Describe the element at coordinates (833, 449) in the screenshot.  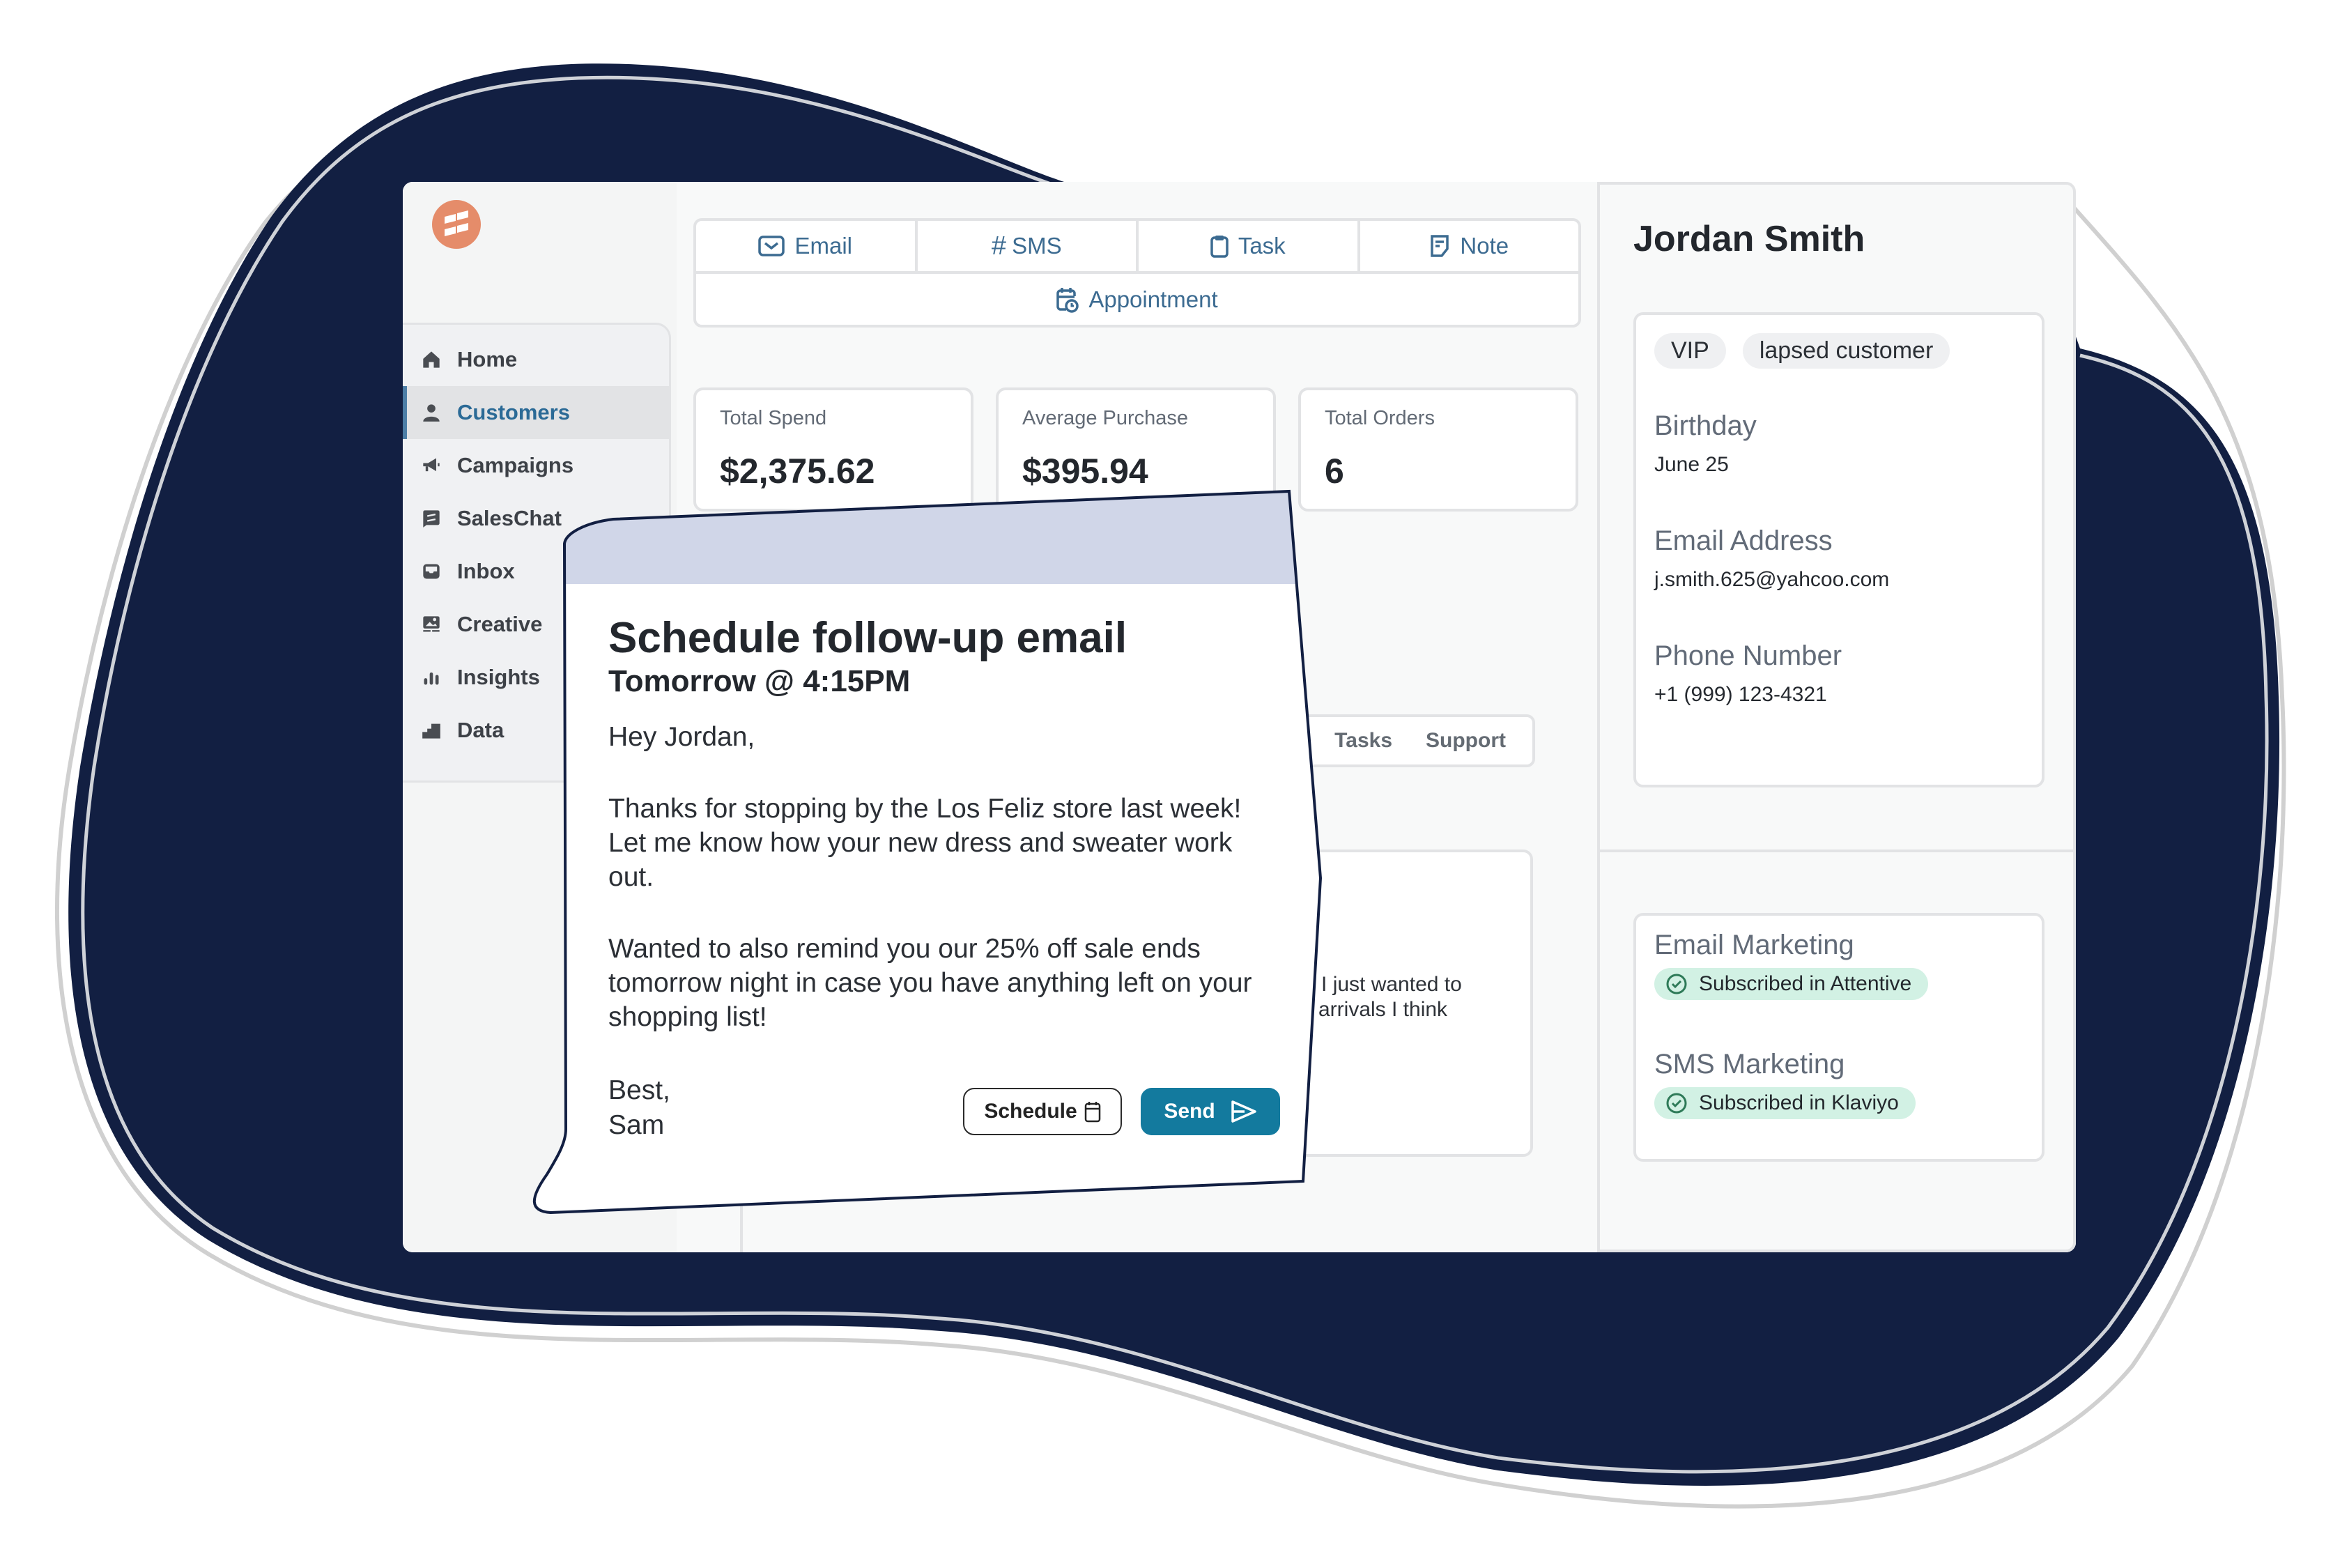
I see `stat-card-total-spend: Total Spend $2,375.62` at that location.